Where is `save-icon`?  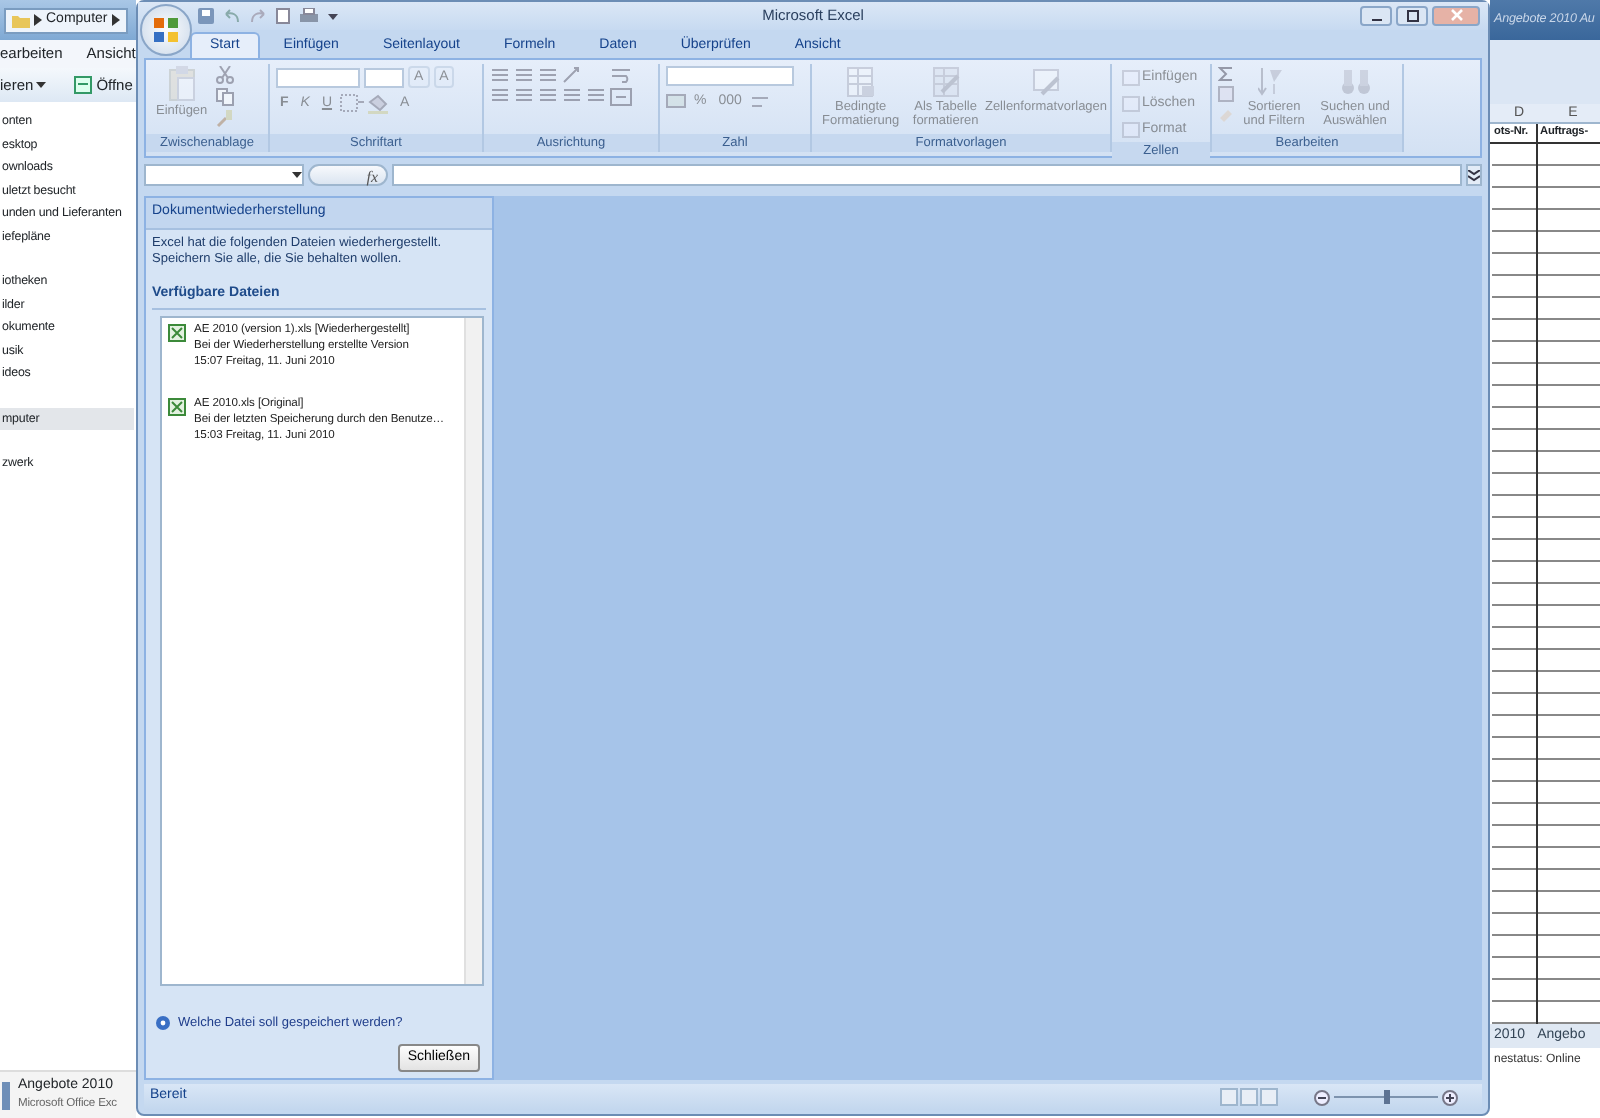
save-icon is located at coordinates (206, 16).